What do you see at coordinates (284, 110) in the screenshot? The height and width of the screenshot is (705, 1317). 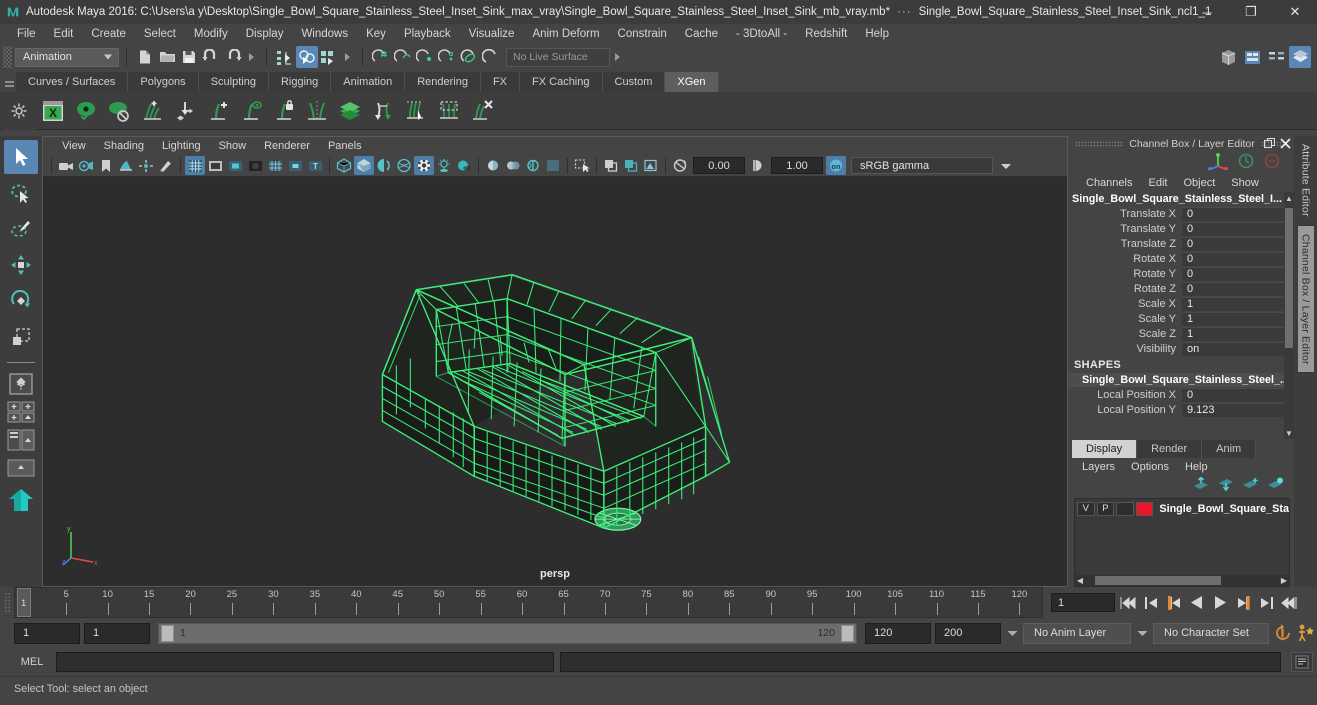 I see `xgen-lock-guide-icon` at bounding box center [284, 110].